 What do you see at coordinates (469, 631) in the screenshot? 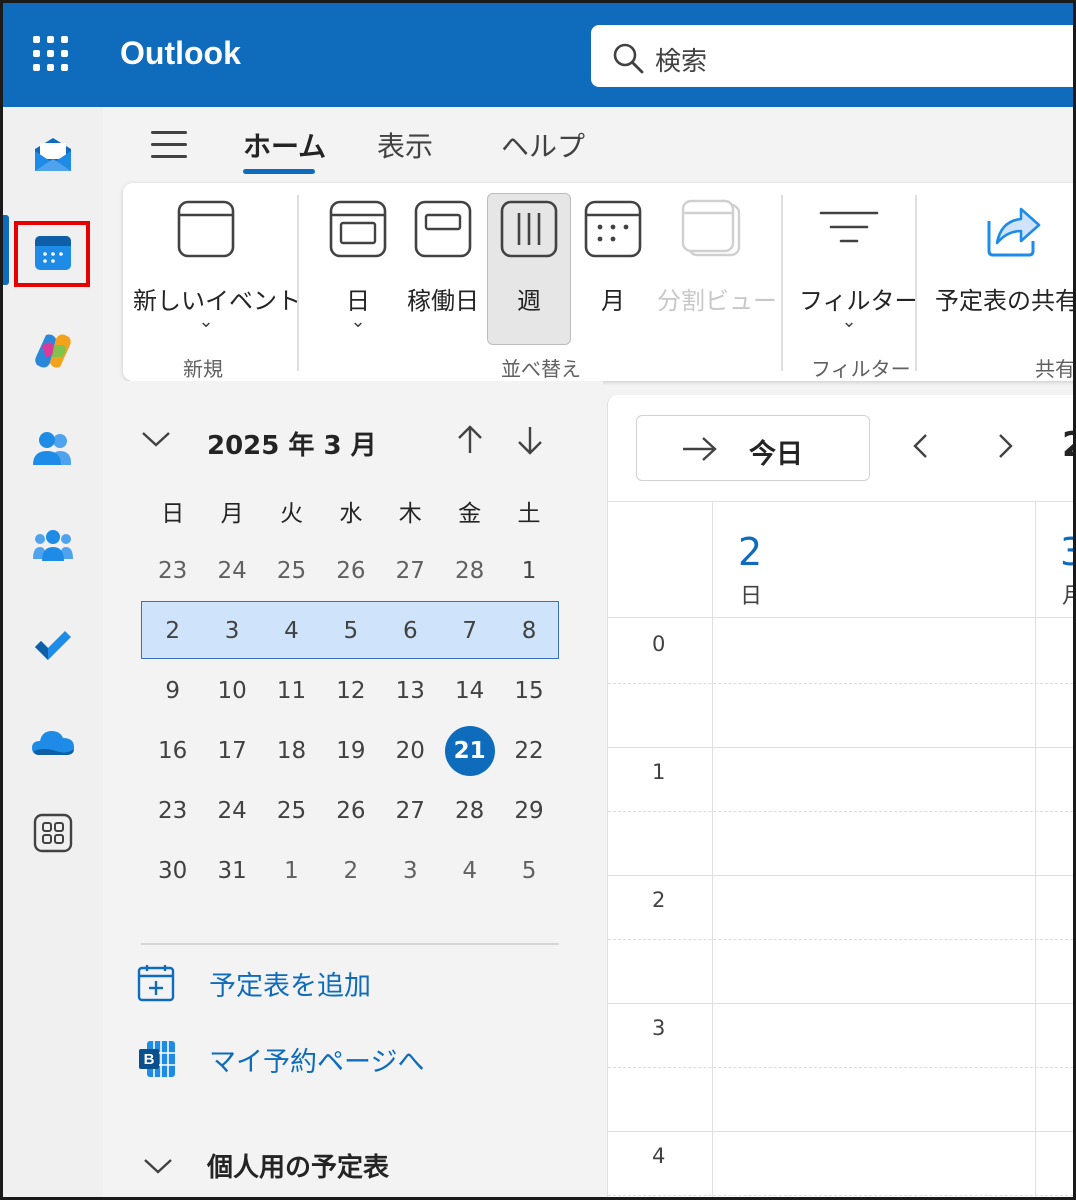
I see `calendar-day: 7` at bounding box center [469, 631].